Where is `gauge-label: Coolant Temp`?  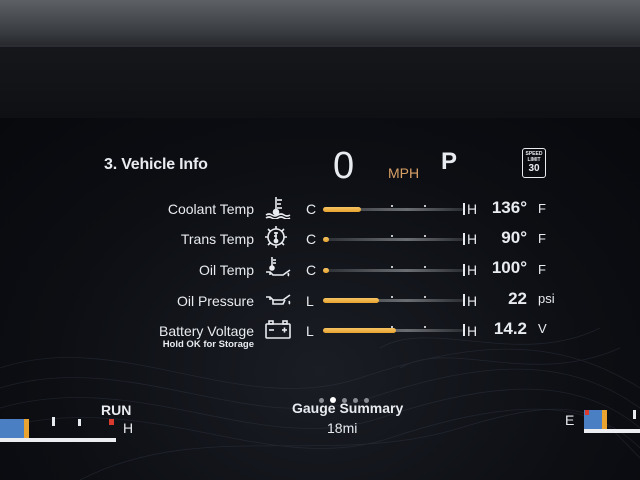
gauge-label: Coolant Temp is located at coordinates (210, 209).